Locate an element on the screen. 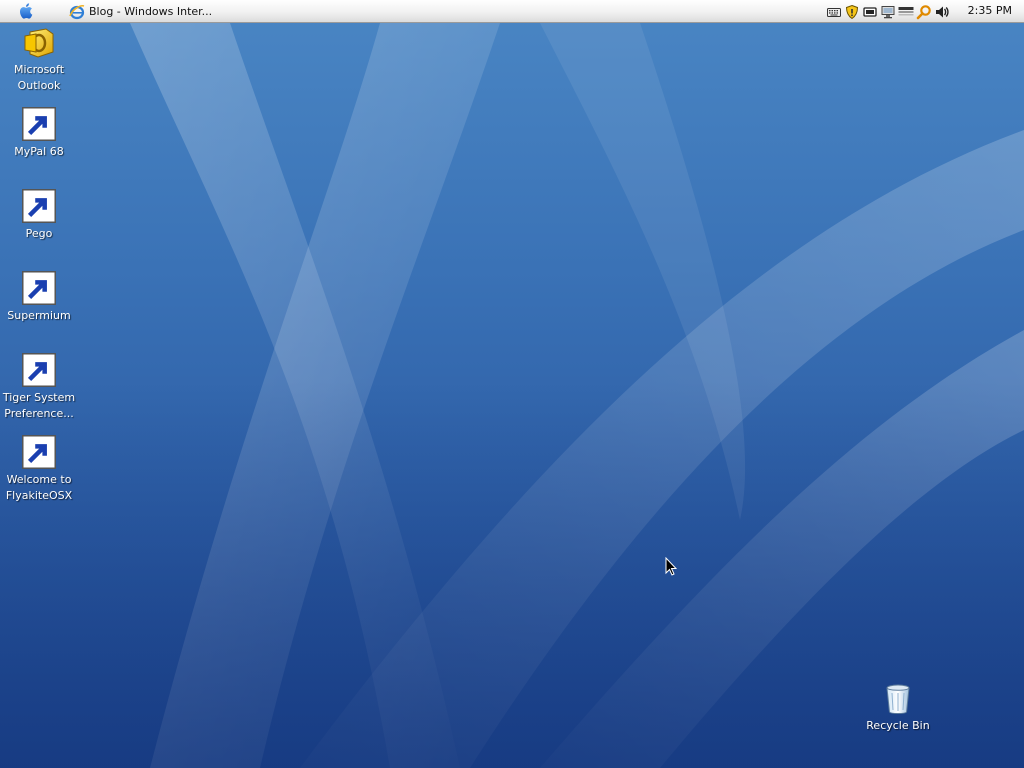 This screenshot has width=1024, height=768. pego-icon is located at coordinates (39, 206).